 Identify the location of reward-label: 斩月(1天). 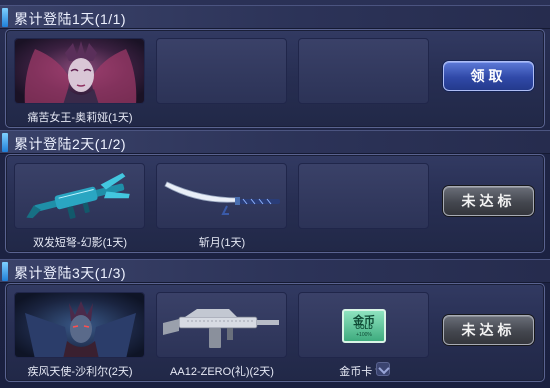
(222, 243).